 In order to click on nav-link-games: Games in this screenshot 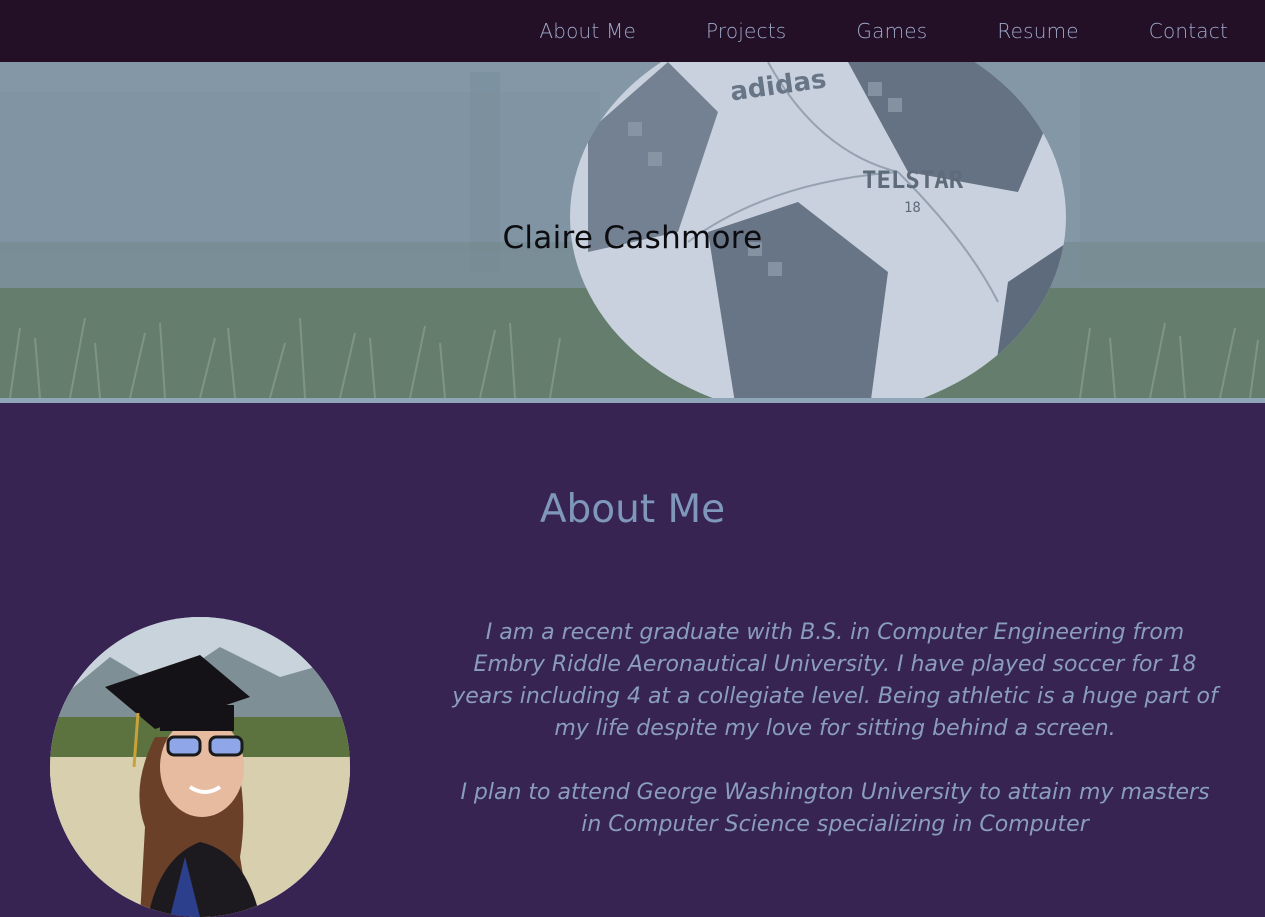, I will do `click(891, 31)`.